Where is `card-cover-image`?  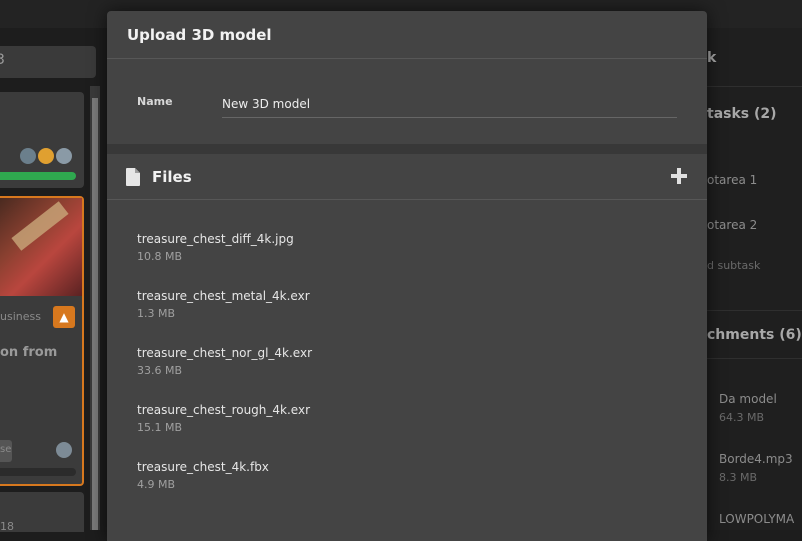 card-cover-image is located at coordinates (41, 247).